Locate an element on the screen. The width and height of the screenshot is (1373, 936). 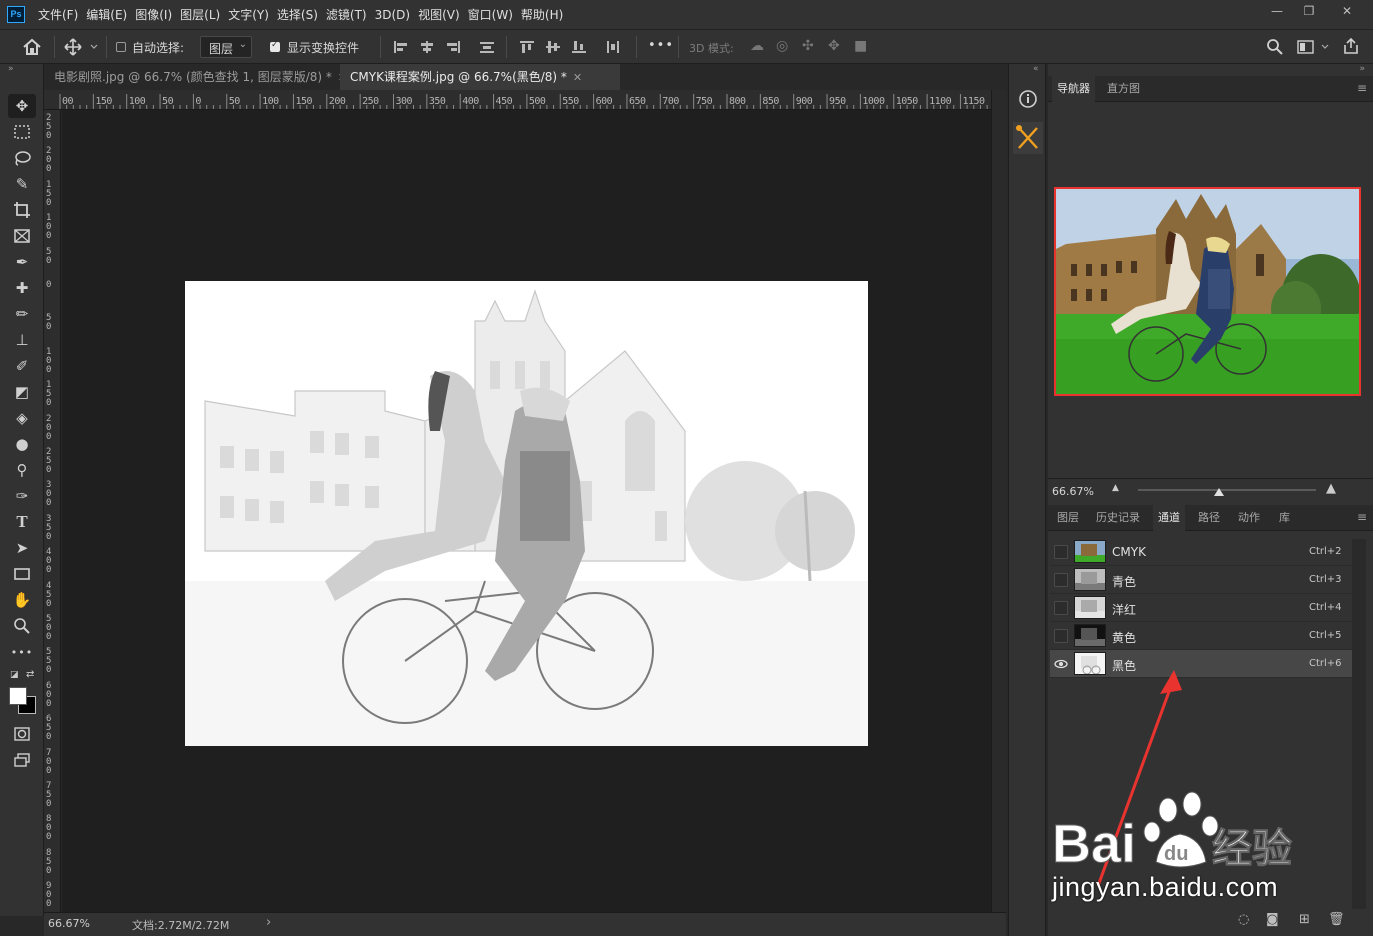
distribute-horizontal-icon is located at coordinates (613, 47).